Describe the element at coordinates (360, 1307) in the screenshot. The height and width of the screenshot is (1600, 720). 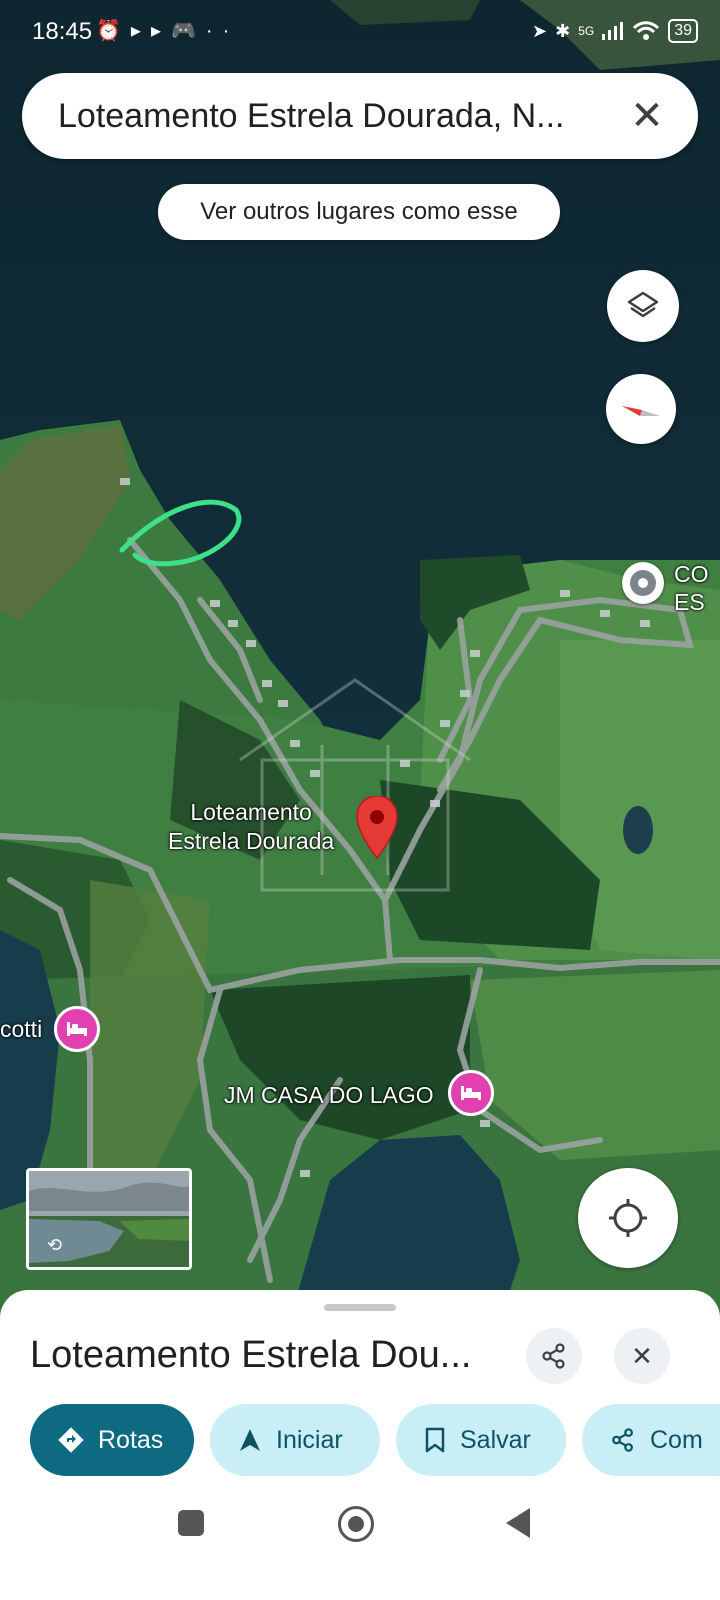
I see `drag-handle` at that location.